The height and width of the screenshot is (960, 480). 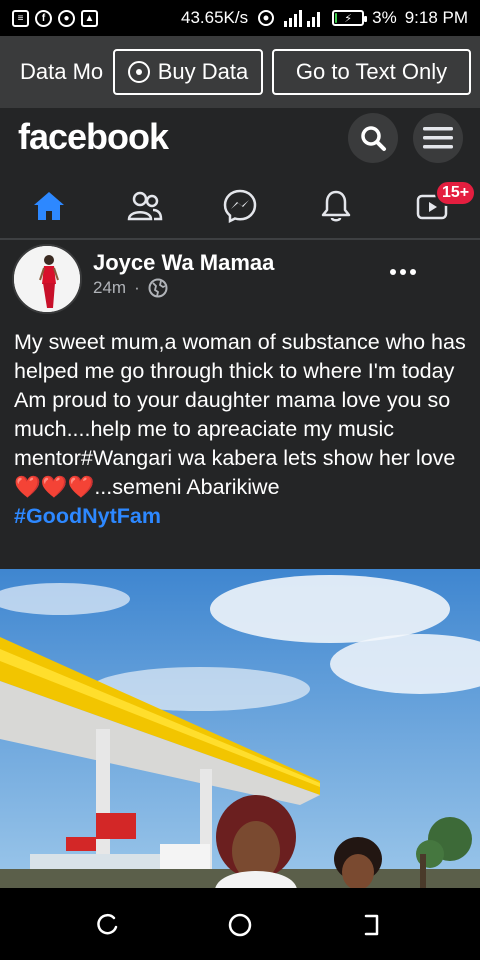 I want to click on news-icon: ≡, so click(x=20, y=18).